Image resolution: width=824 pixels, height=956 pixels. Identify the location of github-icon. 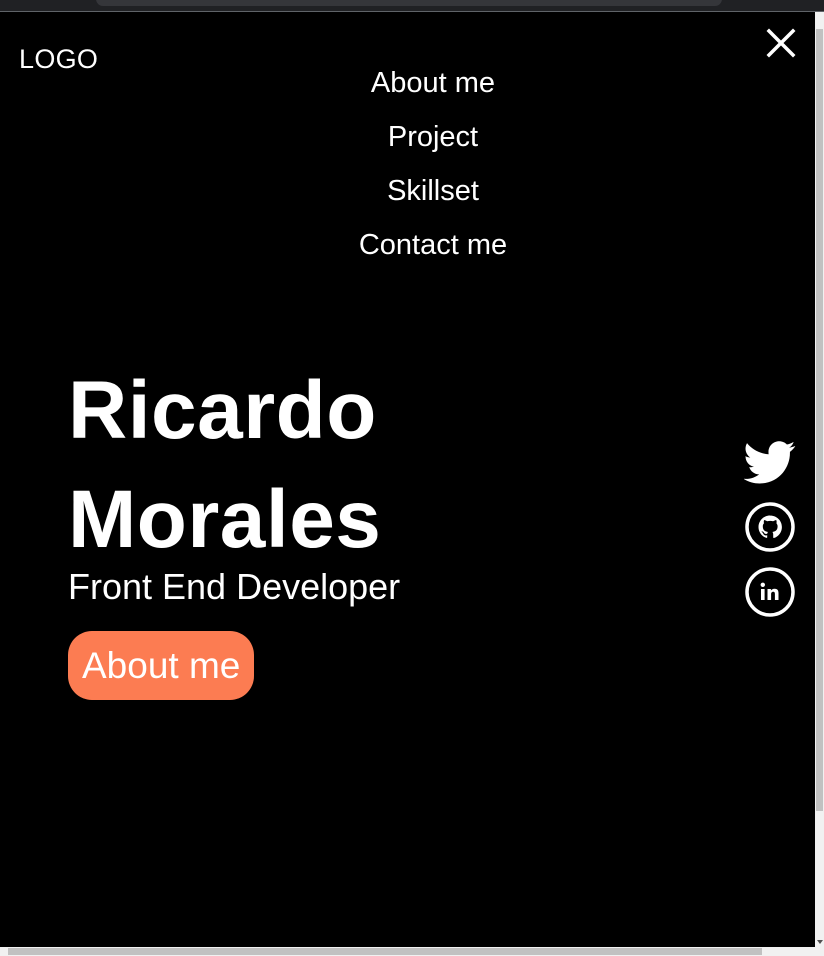
(770, 527).